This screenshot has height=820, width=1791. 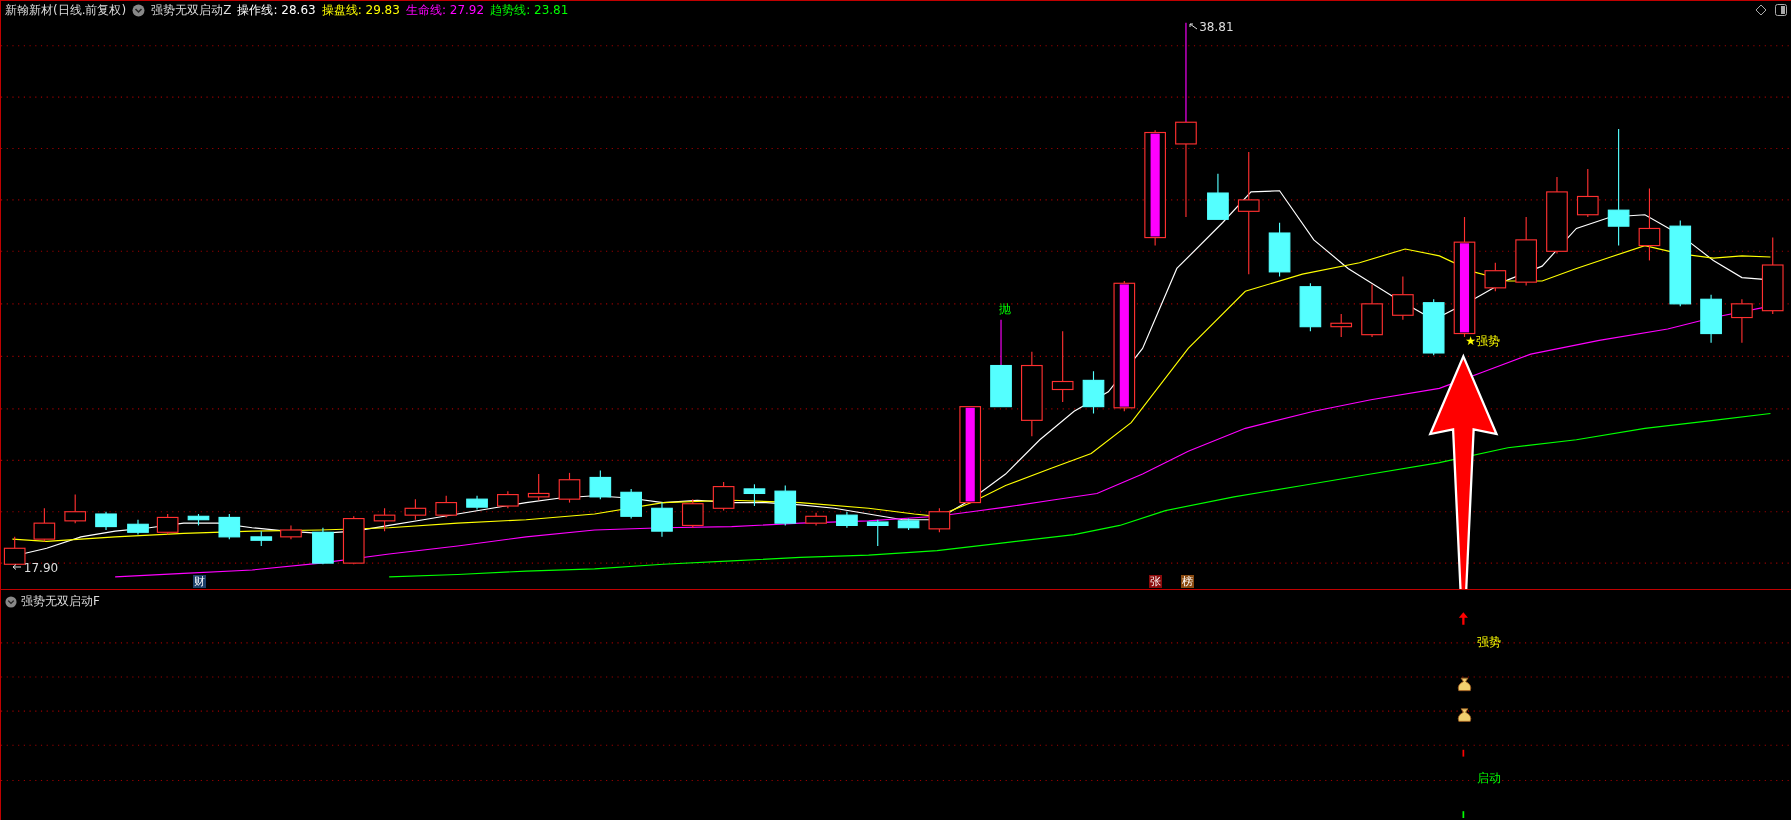 I want to click on event-tag: 财, so click(x=199, y=581).